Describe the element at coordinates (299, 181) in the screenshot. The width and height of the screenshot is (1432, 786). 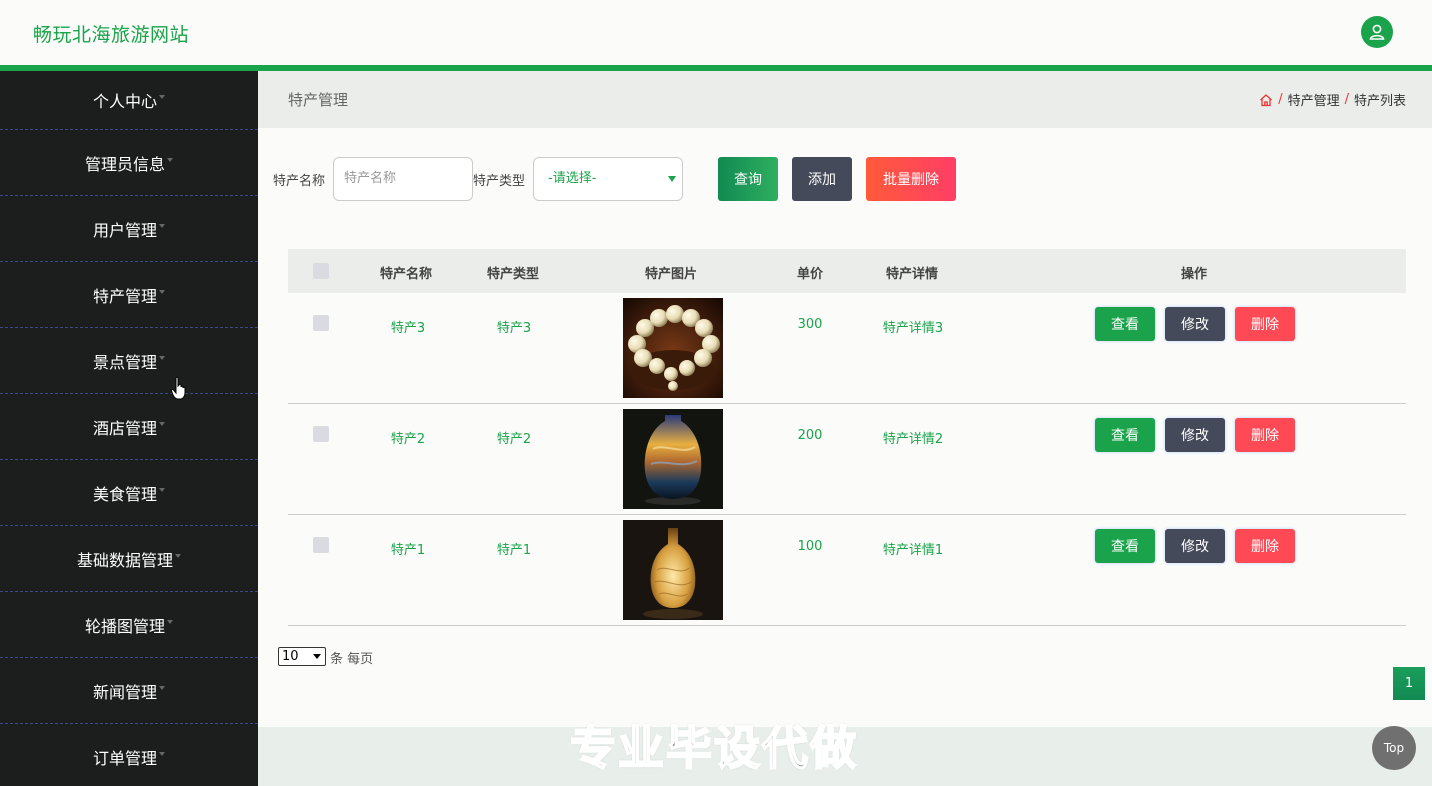
I see `name-filter-label: 特产名称` at that location.